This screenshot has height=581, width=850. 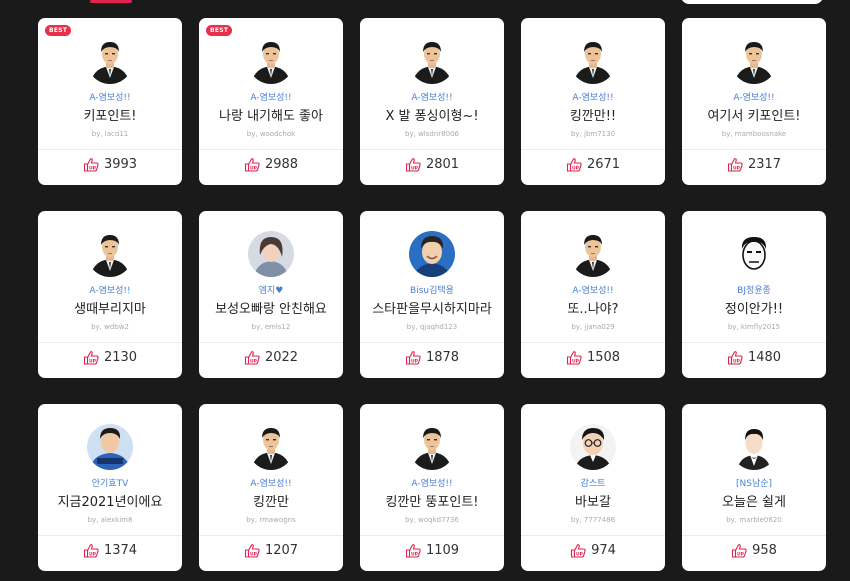 I want to click on clip-author: by, qjaqhd123, so click(x=432, y=327).